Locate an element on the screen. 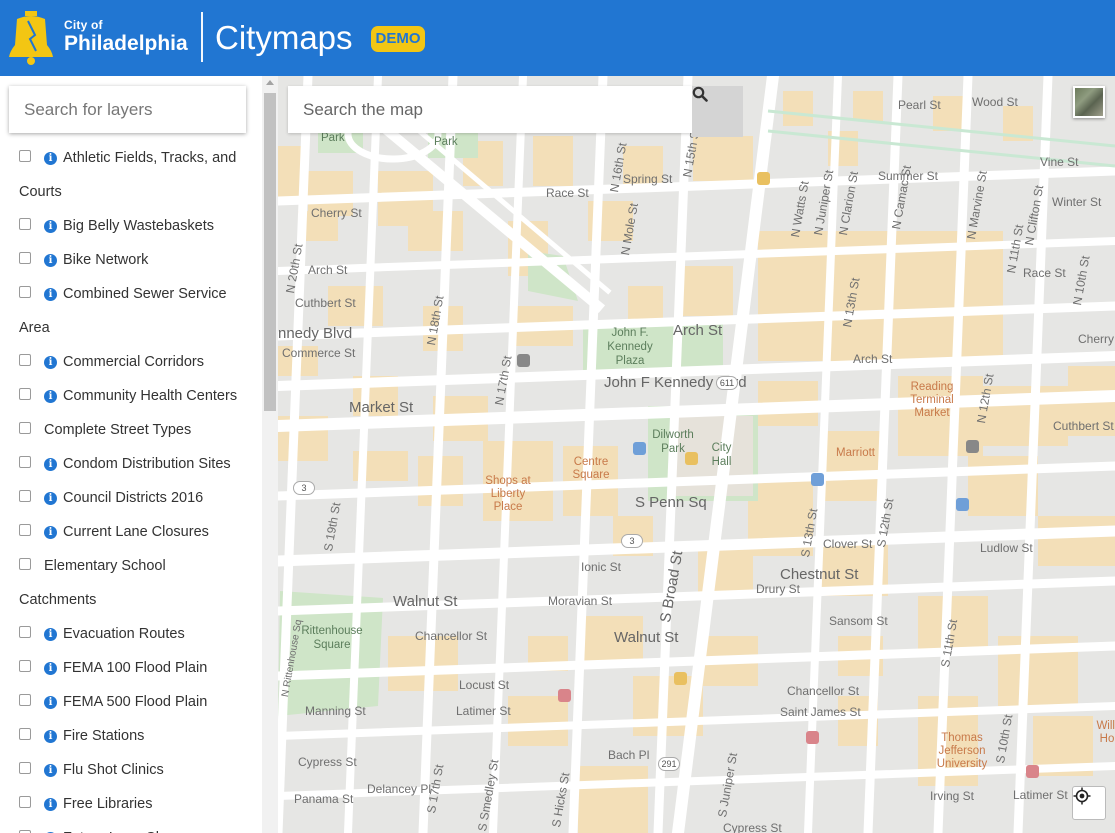 The width and height of the screenshot is (1115, 833). layer-row: Complete Street Types is located at coordinates (139, 430).